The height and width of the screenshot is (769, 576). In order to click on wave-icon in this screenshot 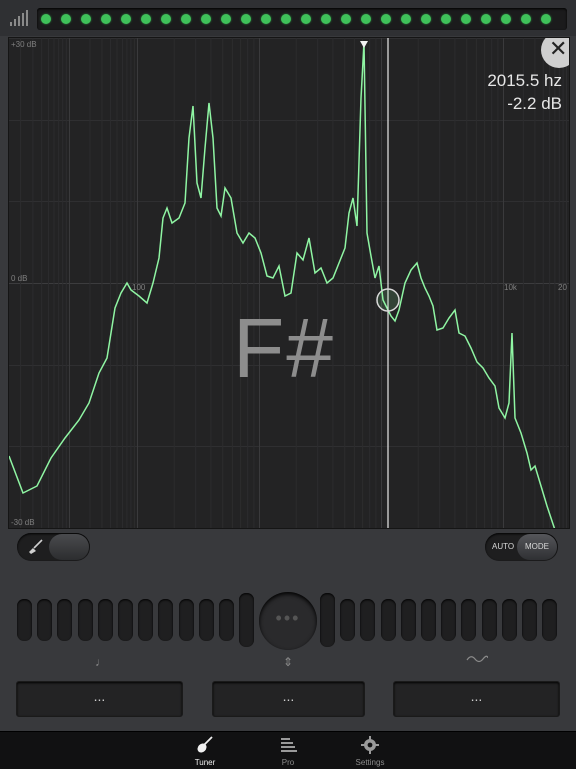, I will do `click(477, 660)`.